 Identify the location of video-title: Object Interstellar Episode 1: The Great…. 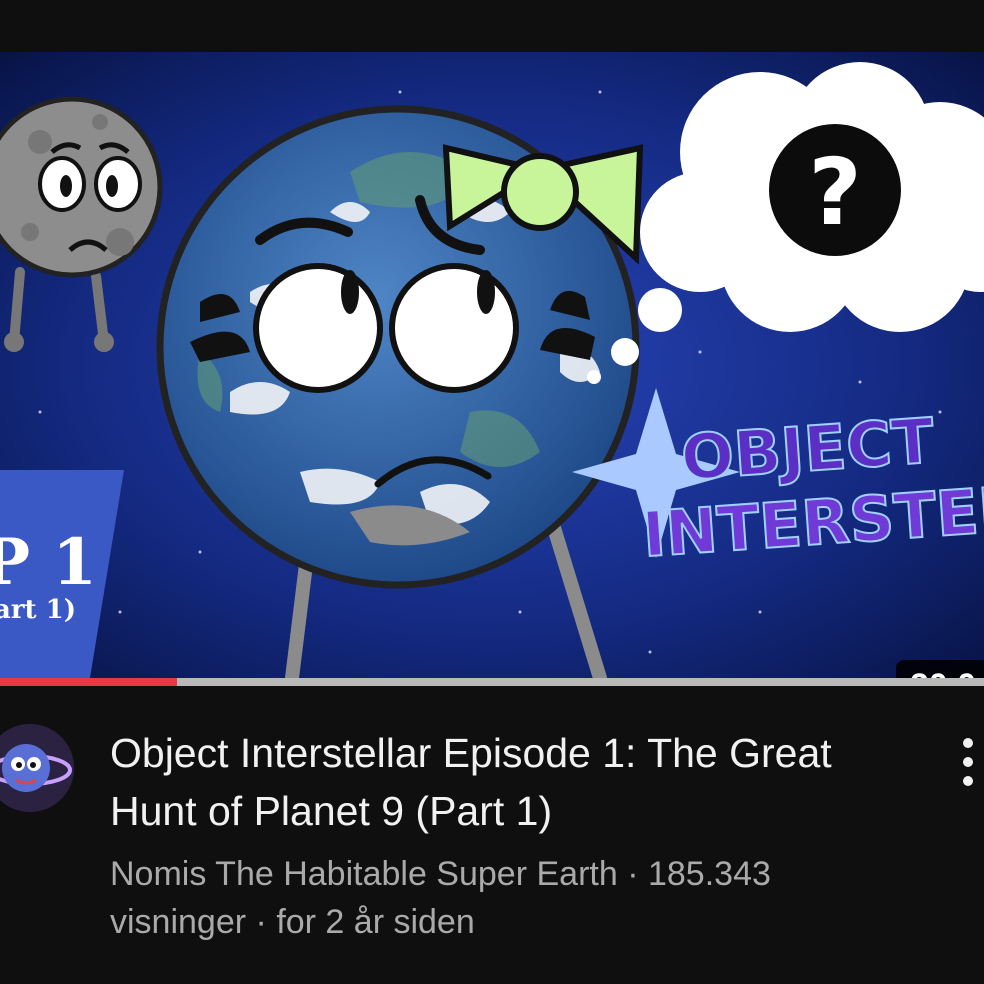
(490, 782).